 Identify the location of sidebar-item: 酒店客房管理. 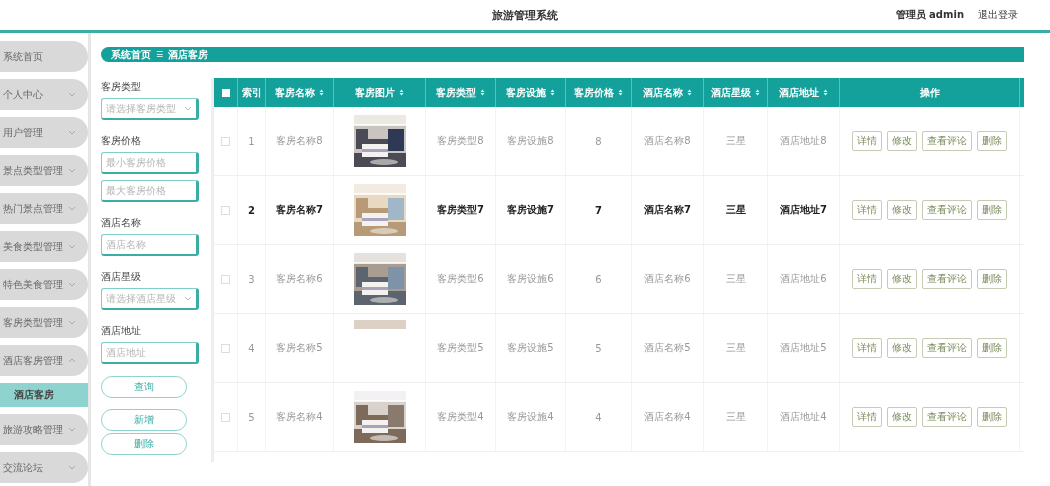
(44, 360).